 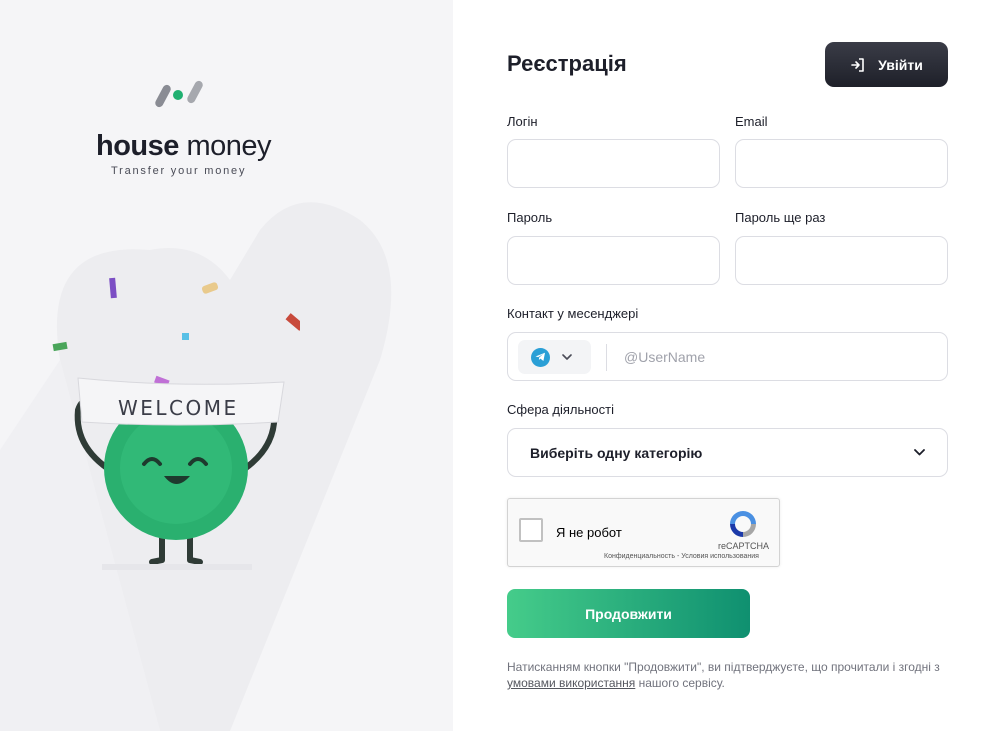 I want to click on page-title: Реєстрація, so click(x=567, y=63).